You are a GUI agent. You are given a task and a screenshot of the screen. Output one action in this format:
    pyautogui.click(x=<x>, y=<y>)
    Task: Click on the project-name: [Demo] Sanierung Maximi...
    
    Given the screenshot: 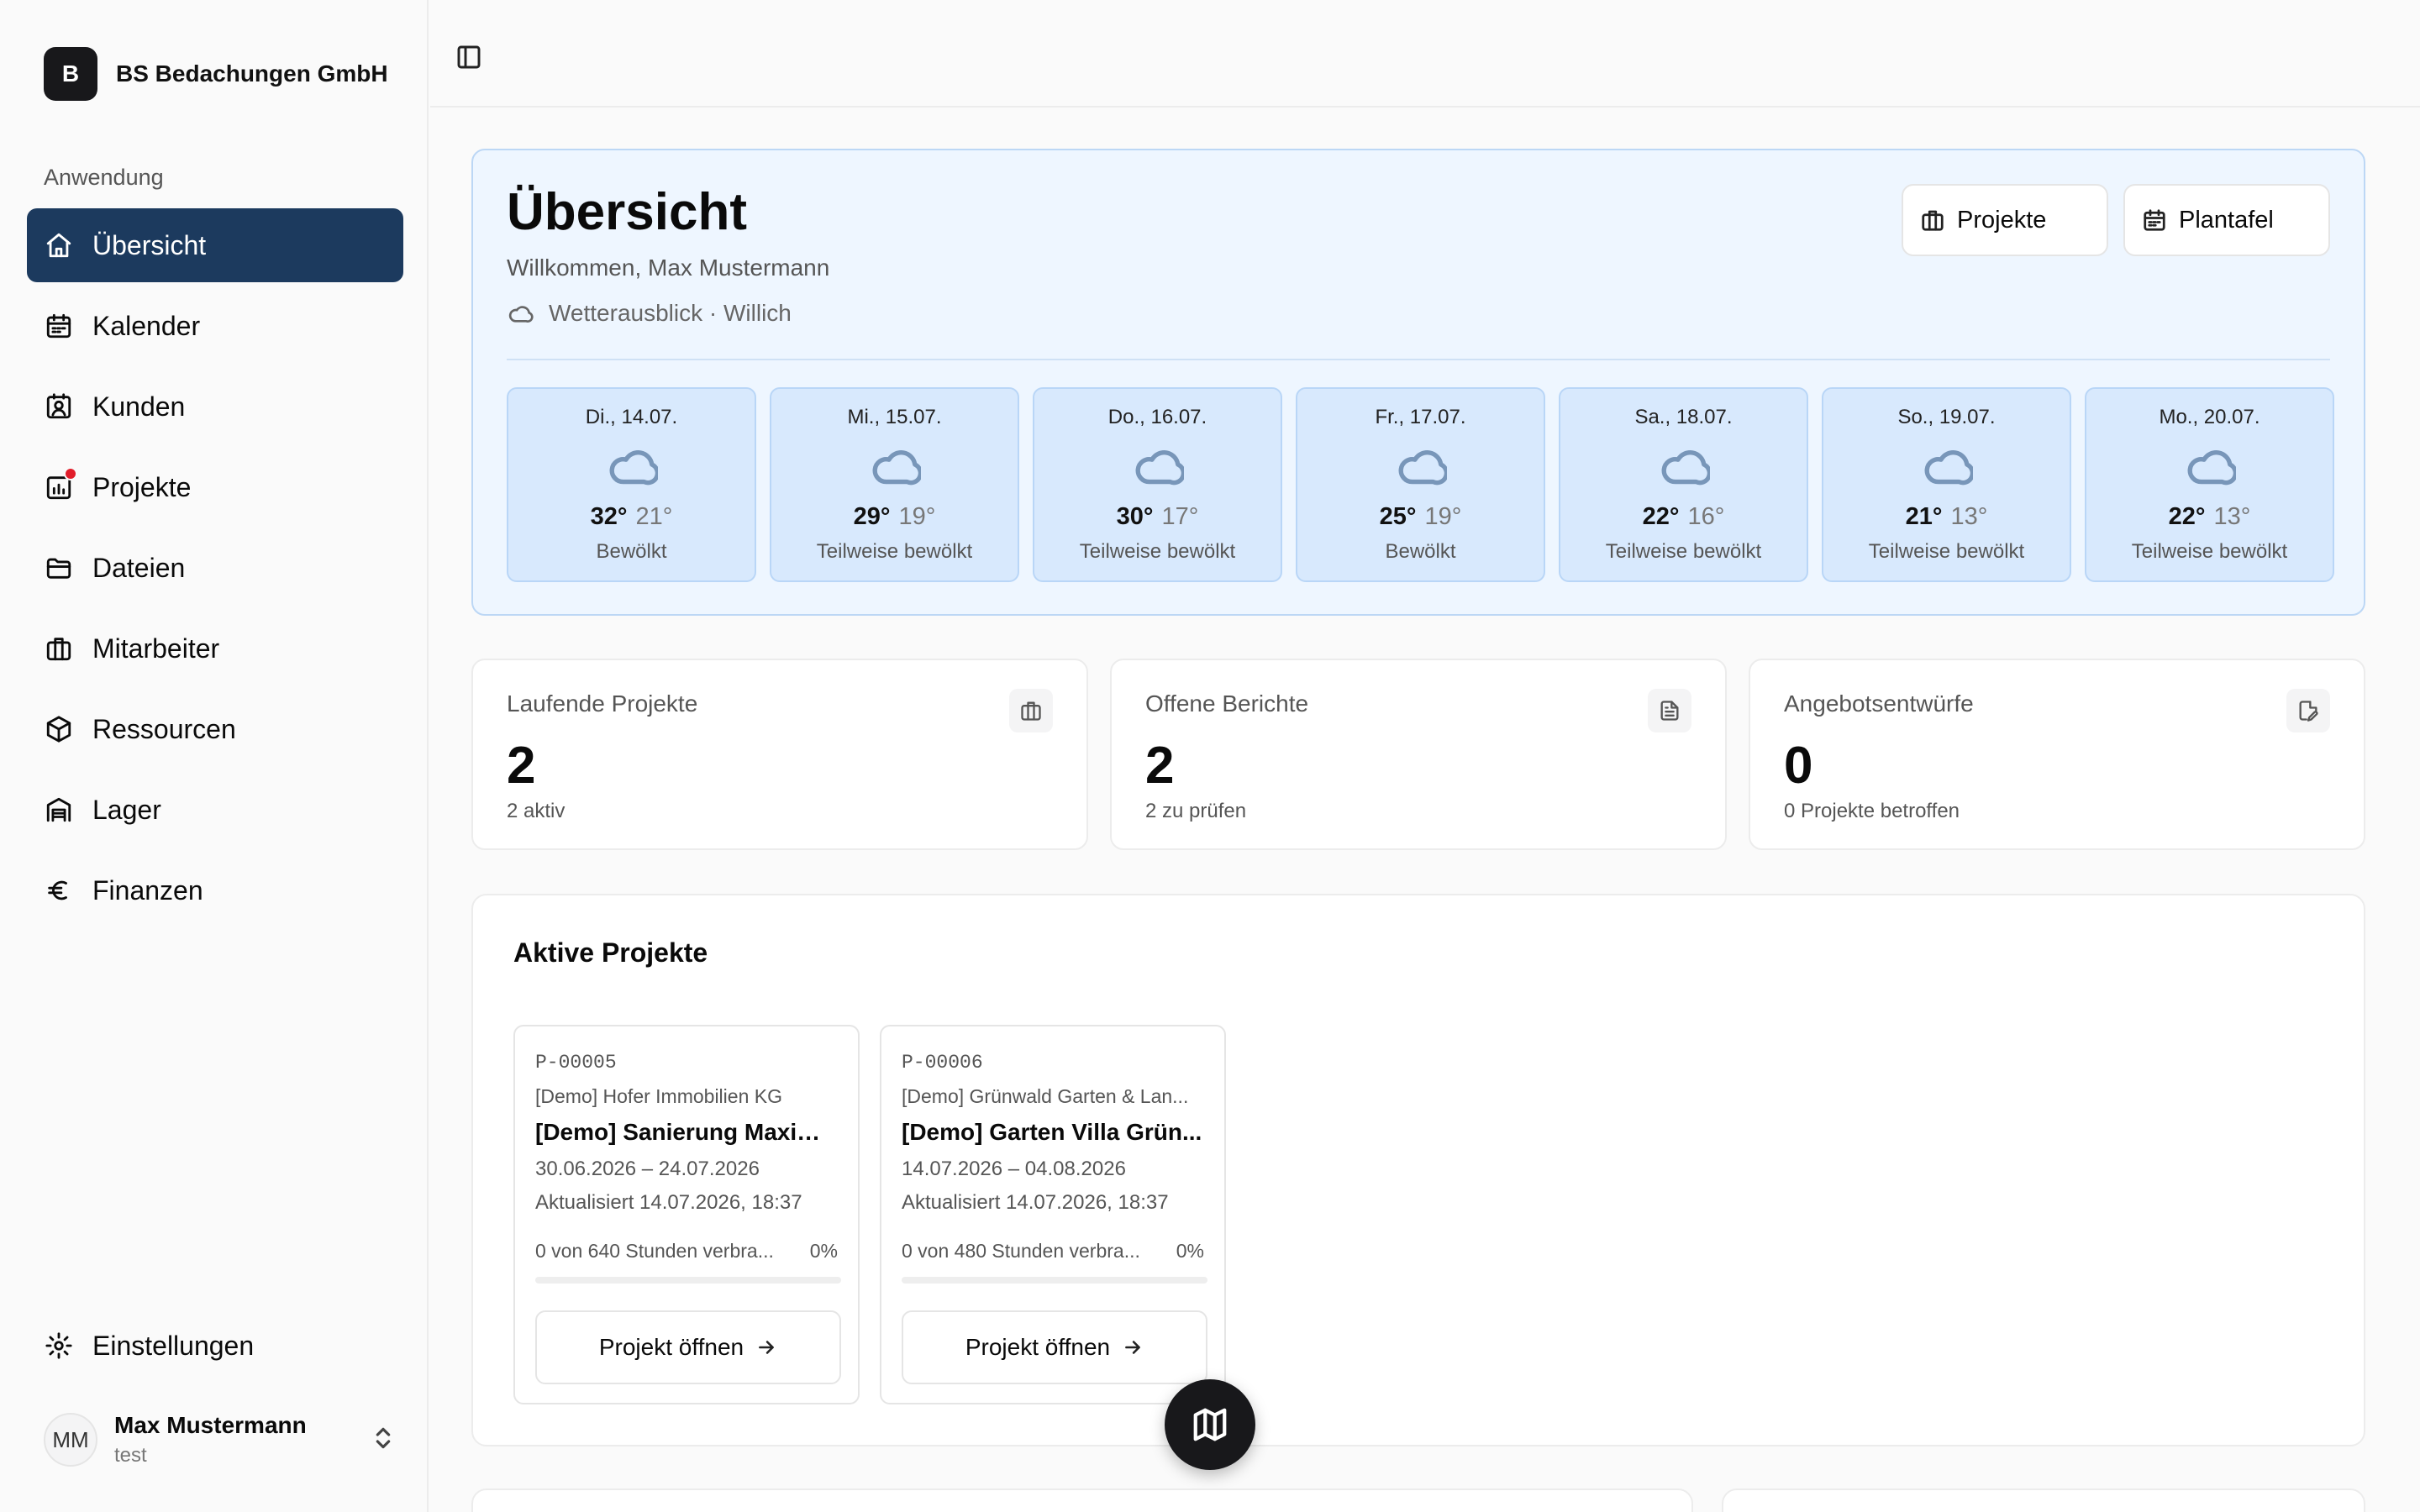 What is the action you would take?
    pyautogui.click(x=688, y=1132)
    